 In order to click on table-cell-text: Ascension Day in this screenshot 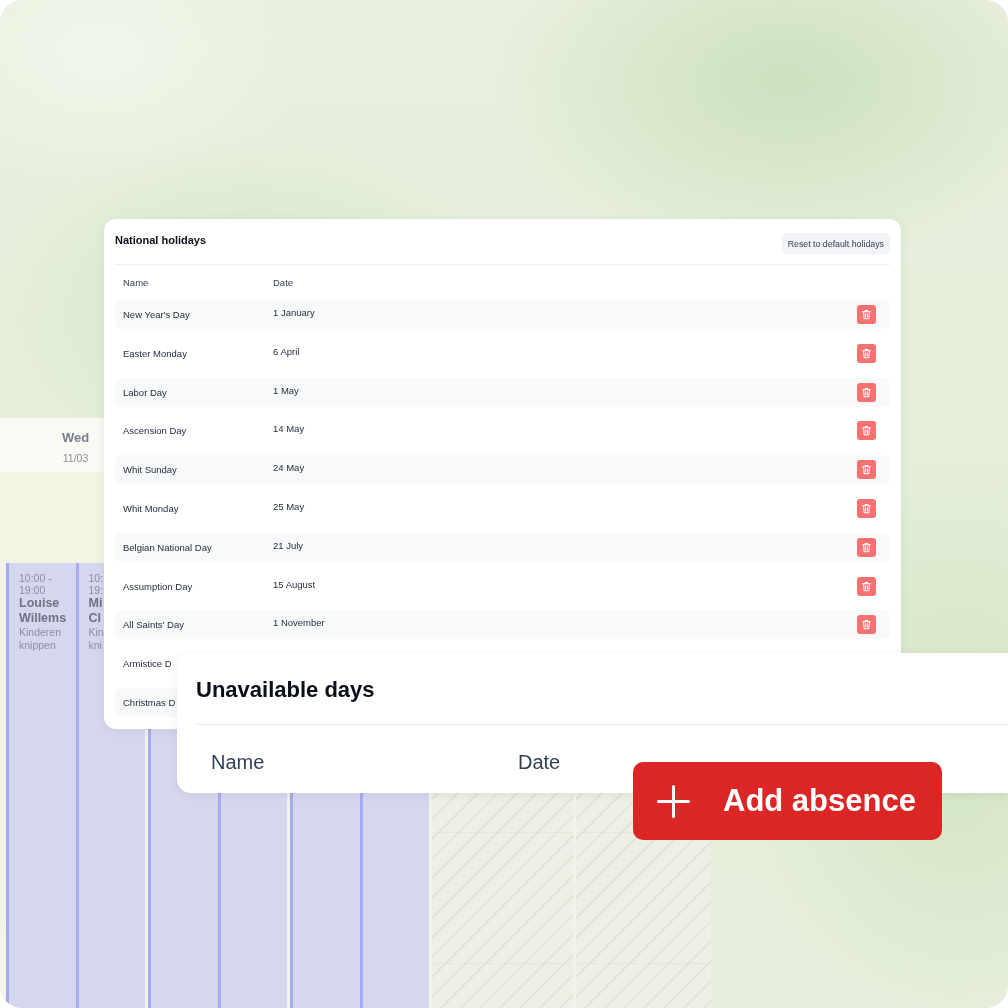, I will do `click(155, 431)`.